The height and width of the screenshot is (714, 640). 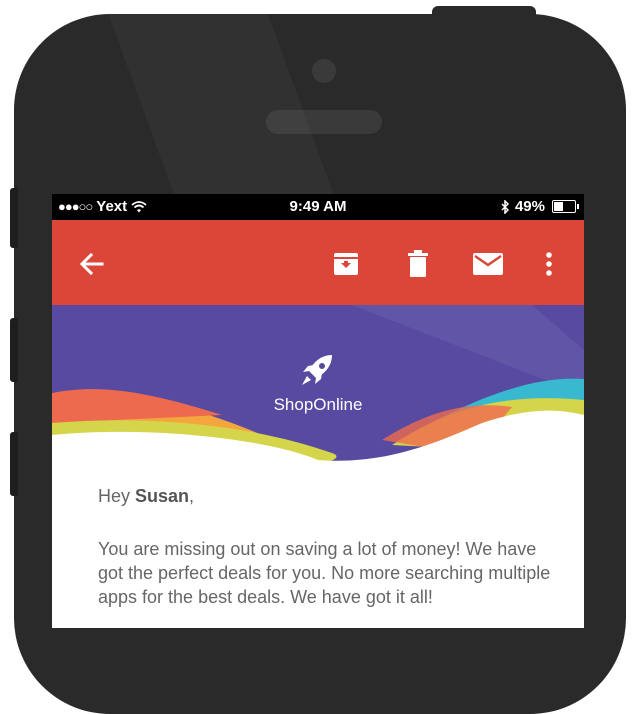 I want to click on recipient-name: Susan, so click(x=162, y=496).